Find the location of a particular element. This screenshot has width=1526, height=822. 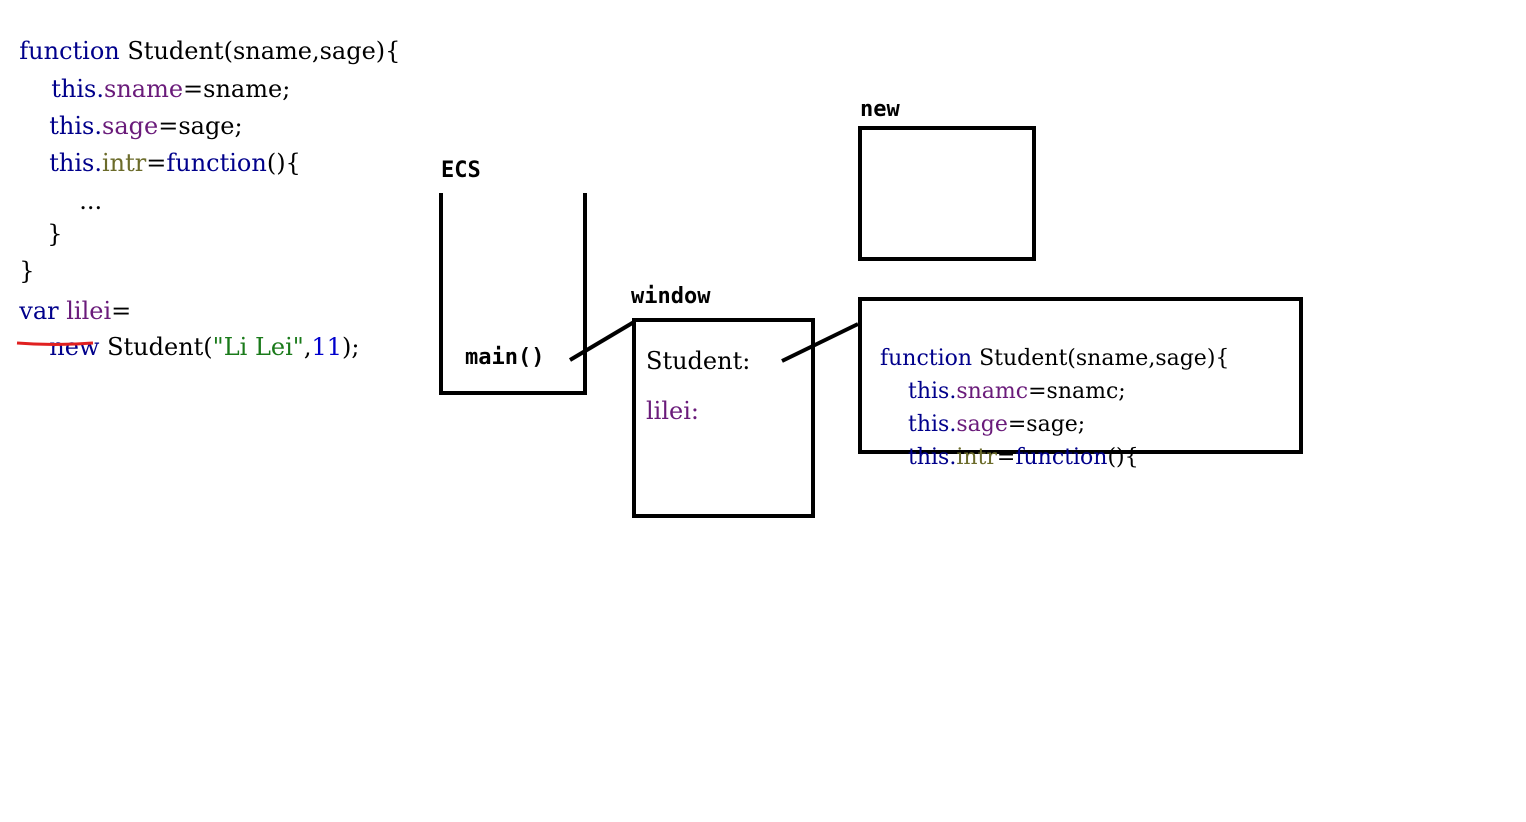

main-to-window-connector is located at coordinates (602, 341).